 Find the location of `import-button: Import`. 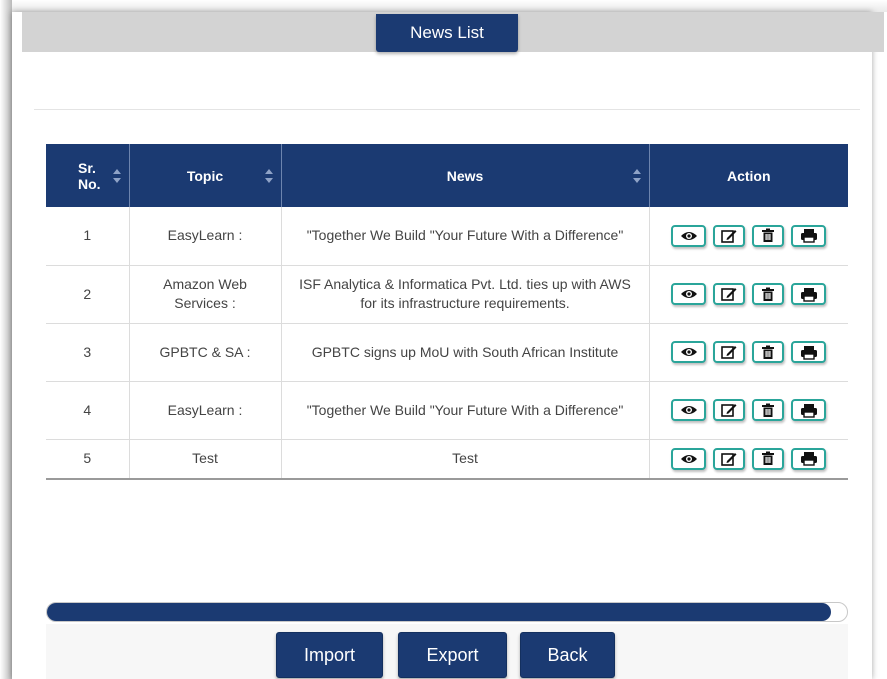

import-button: Import is located at coordinates (329, 655).